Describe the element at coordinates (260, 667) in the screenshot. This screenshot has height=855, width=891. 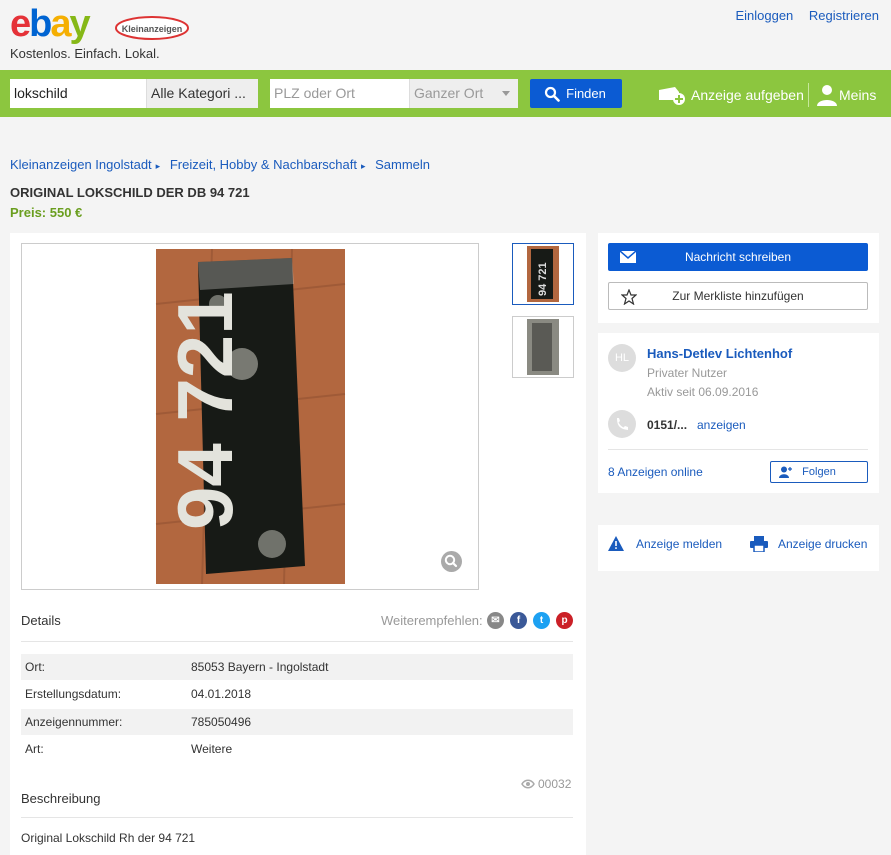
I see `detail-value: 85053 Bayern - Ingolstadt` at that location.